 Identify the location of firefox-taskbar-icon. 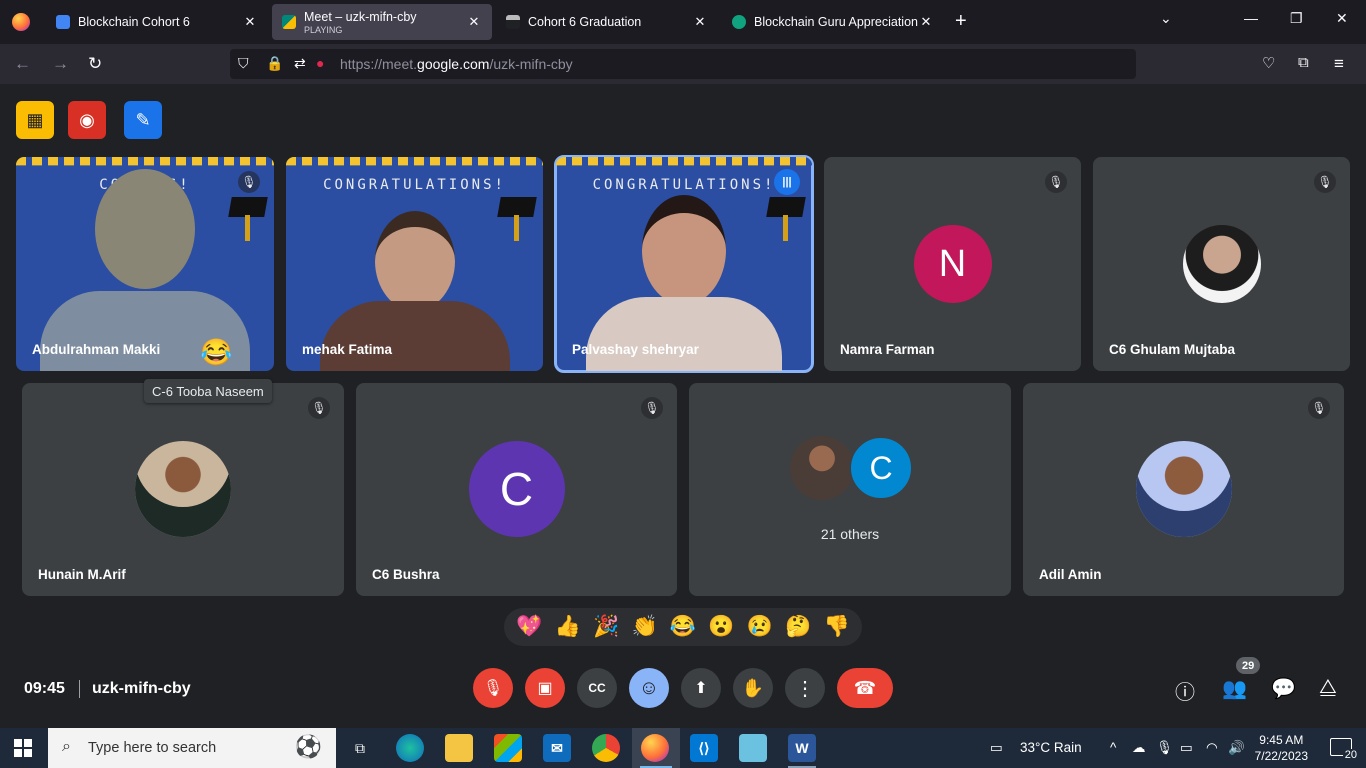
(655, 748).